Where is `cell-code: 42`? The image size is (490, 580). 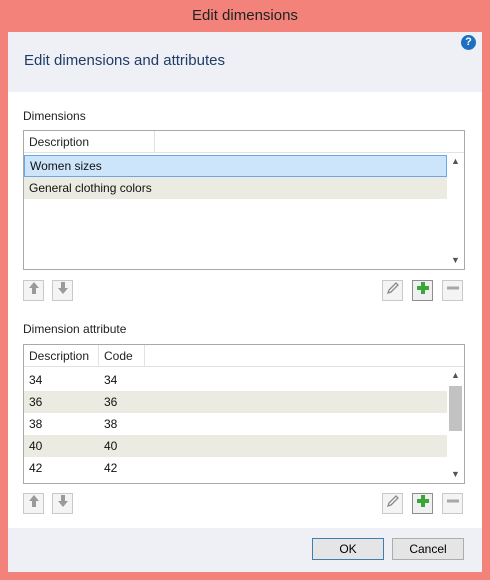 cell-code: 42 is located at coordinates (111, 468).